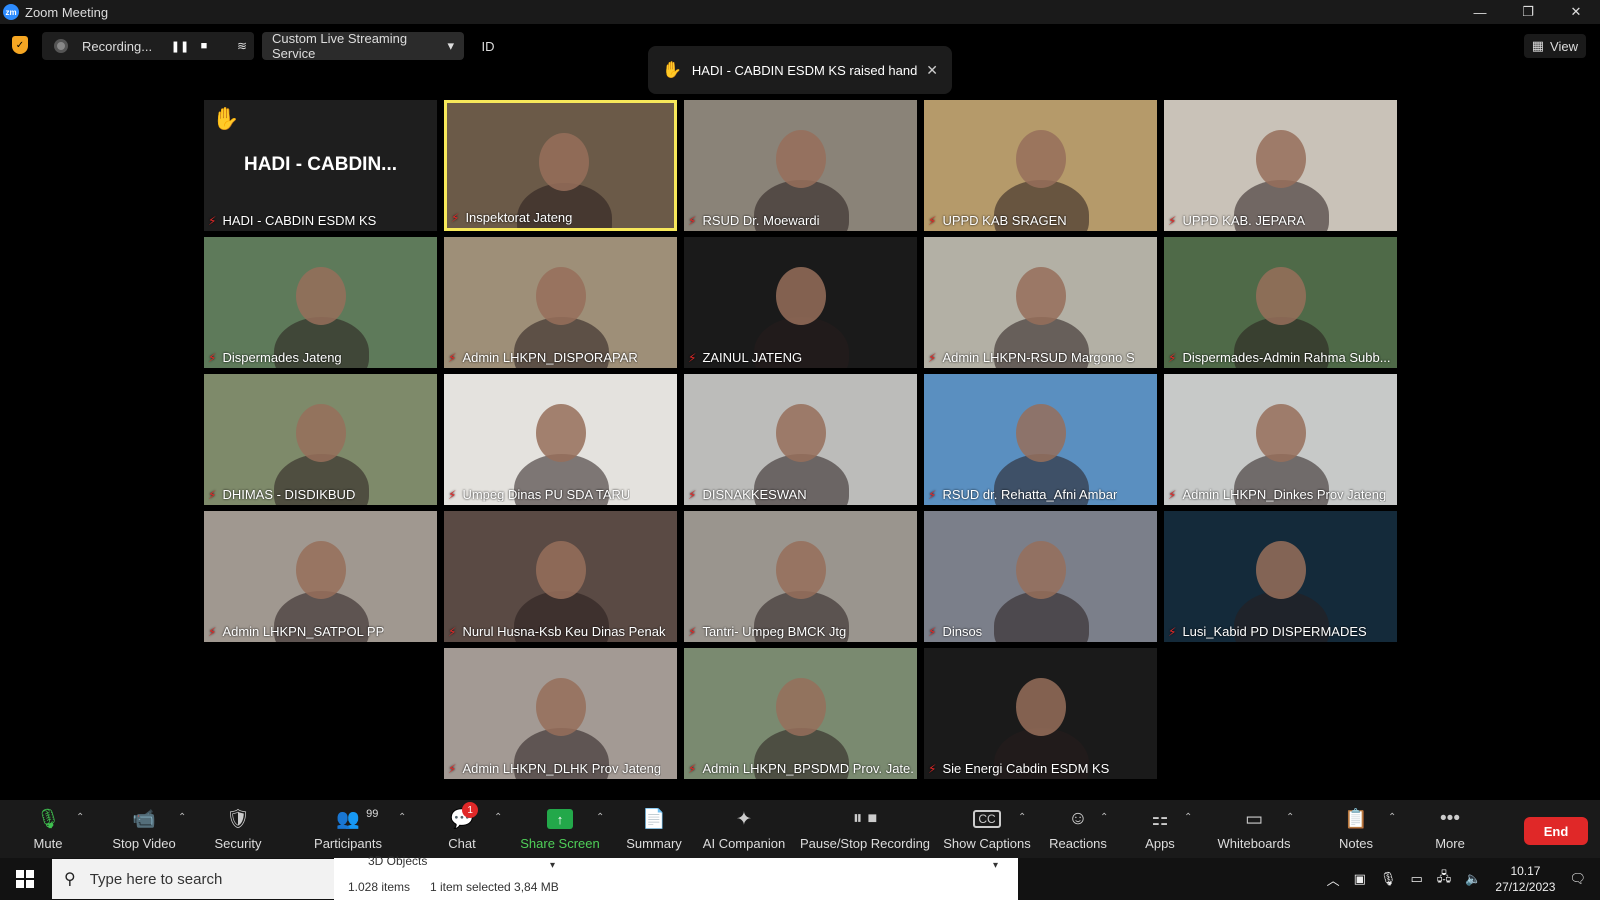 The width and height of the screenshot is (1600, 900). Describe the element at coordinates (363, 46) in the screenshot. I see `live-streaming-service-dropdown: Custom Live Streaming Service ▾` at that location.